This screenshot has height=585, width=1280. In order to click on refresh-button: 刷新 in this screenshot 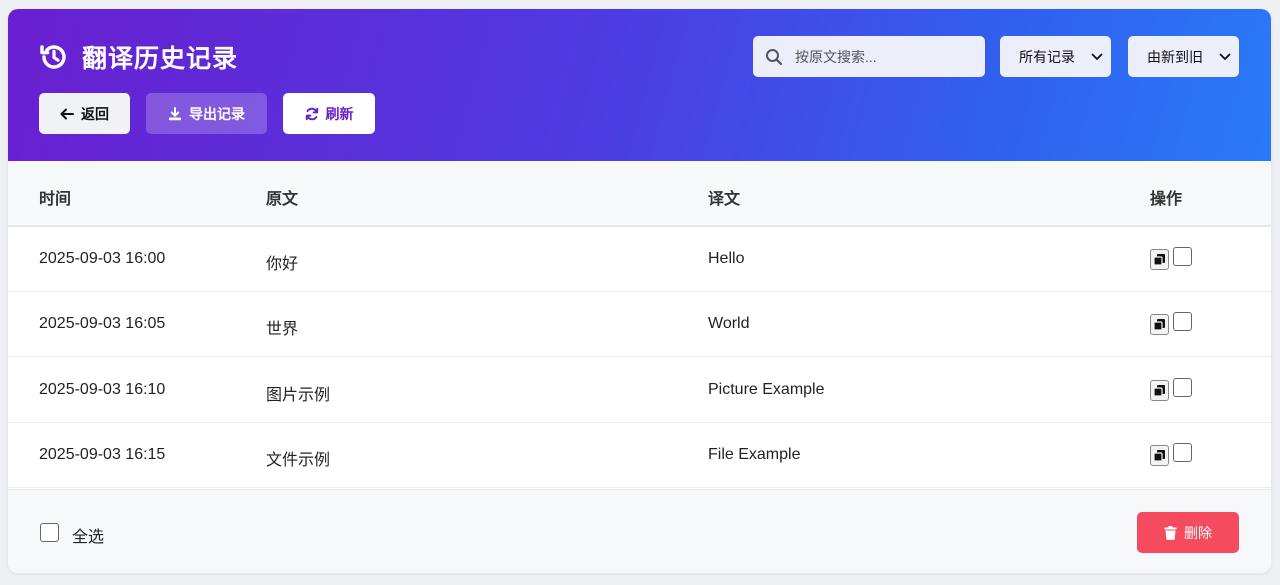, I will do `click(329, 113)`.